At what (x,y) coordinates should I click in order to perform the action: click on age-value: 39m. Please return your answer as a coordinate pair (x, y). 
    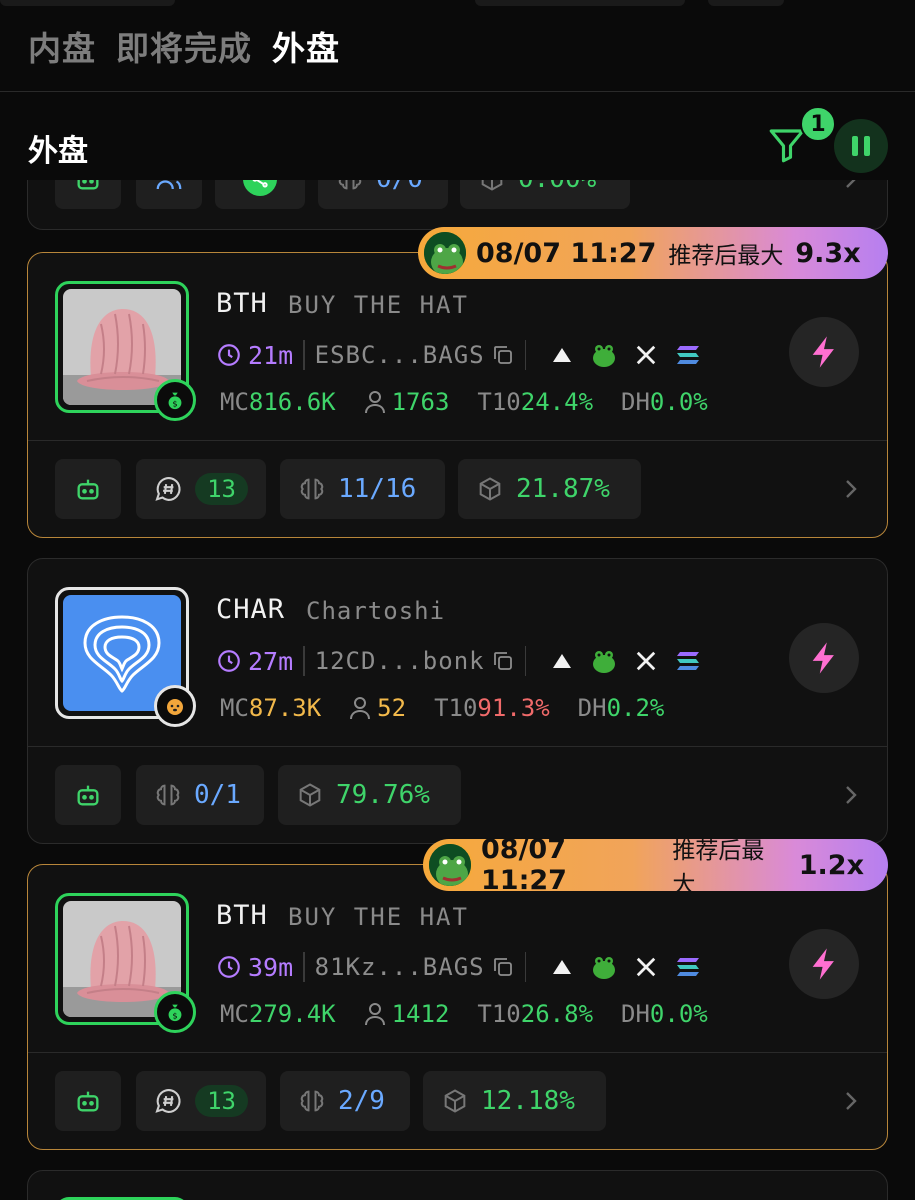
    Looking at the image, I should click on (271, 967).